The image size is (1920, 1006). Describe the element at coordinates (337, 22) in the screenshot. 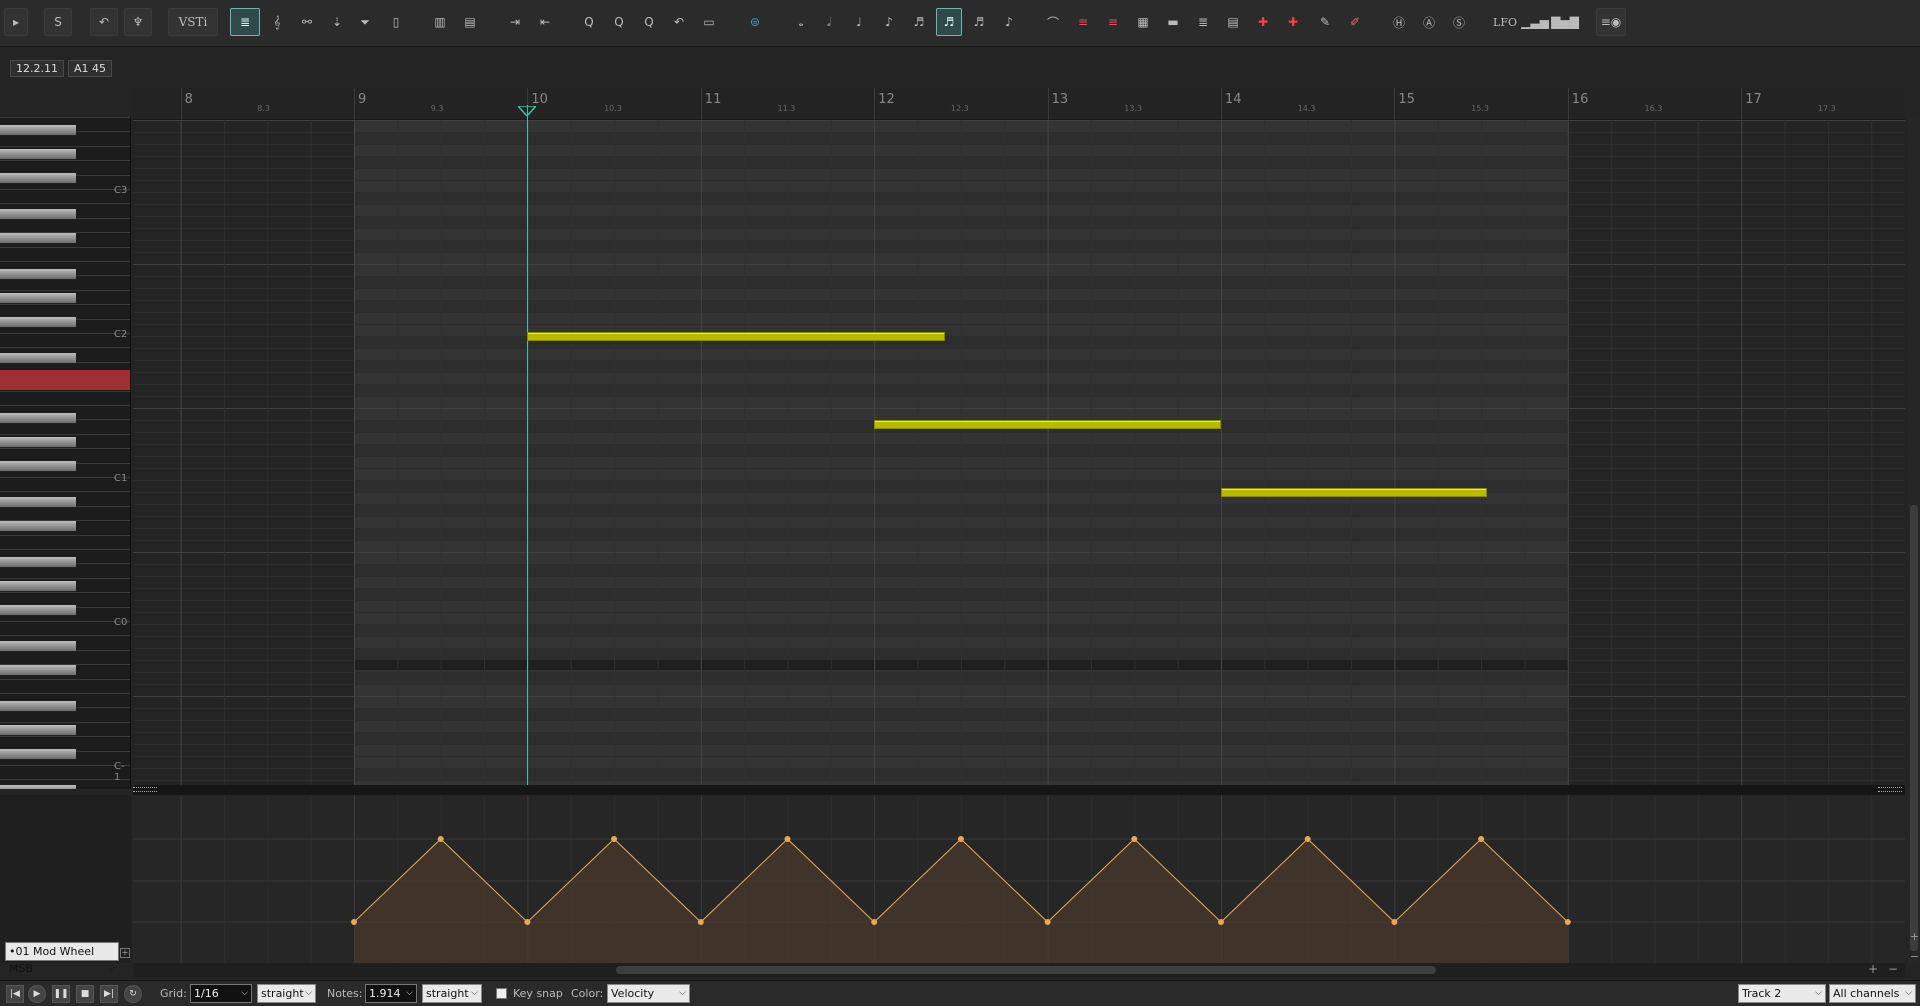

I see `insert-icon: ⇣` at that location.